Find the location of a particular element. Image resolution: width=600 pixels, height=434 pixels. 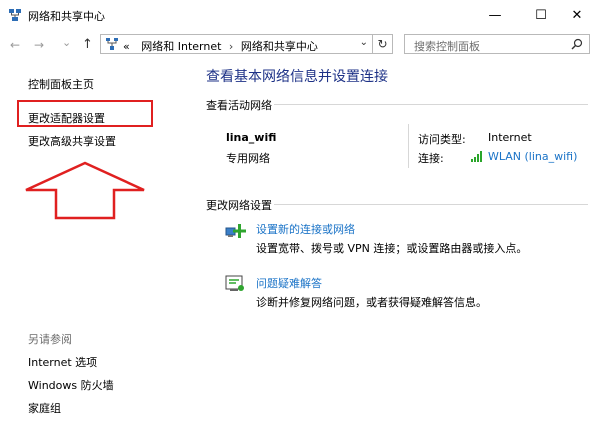

sidebar-item-homegroup: 家庭组 is located at coordinates (44, 408).